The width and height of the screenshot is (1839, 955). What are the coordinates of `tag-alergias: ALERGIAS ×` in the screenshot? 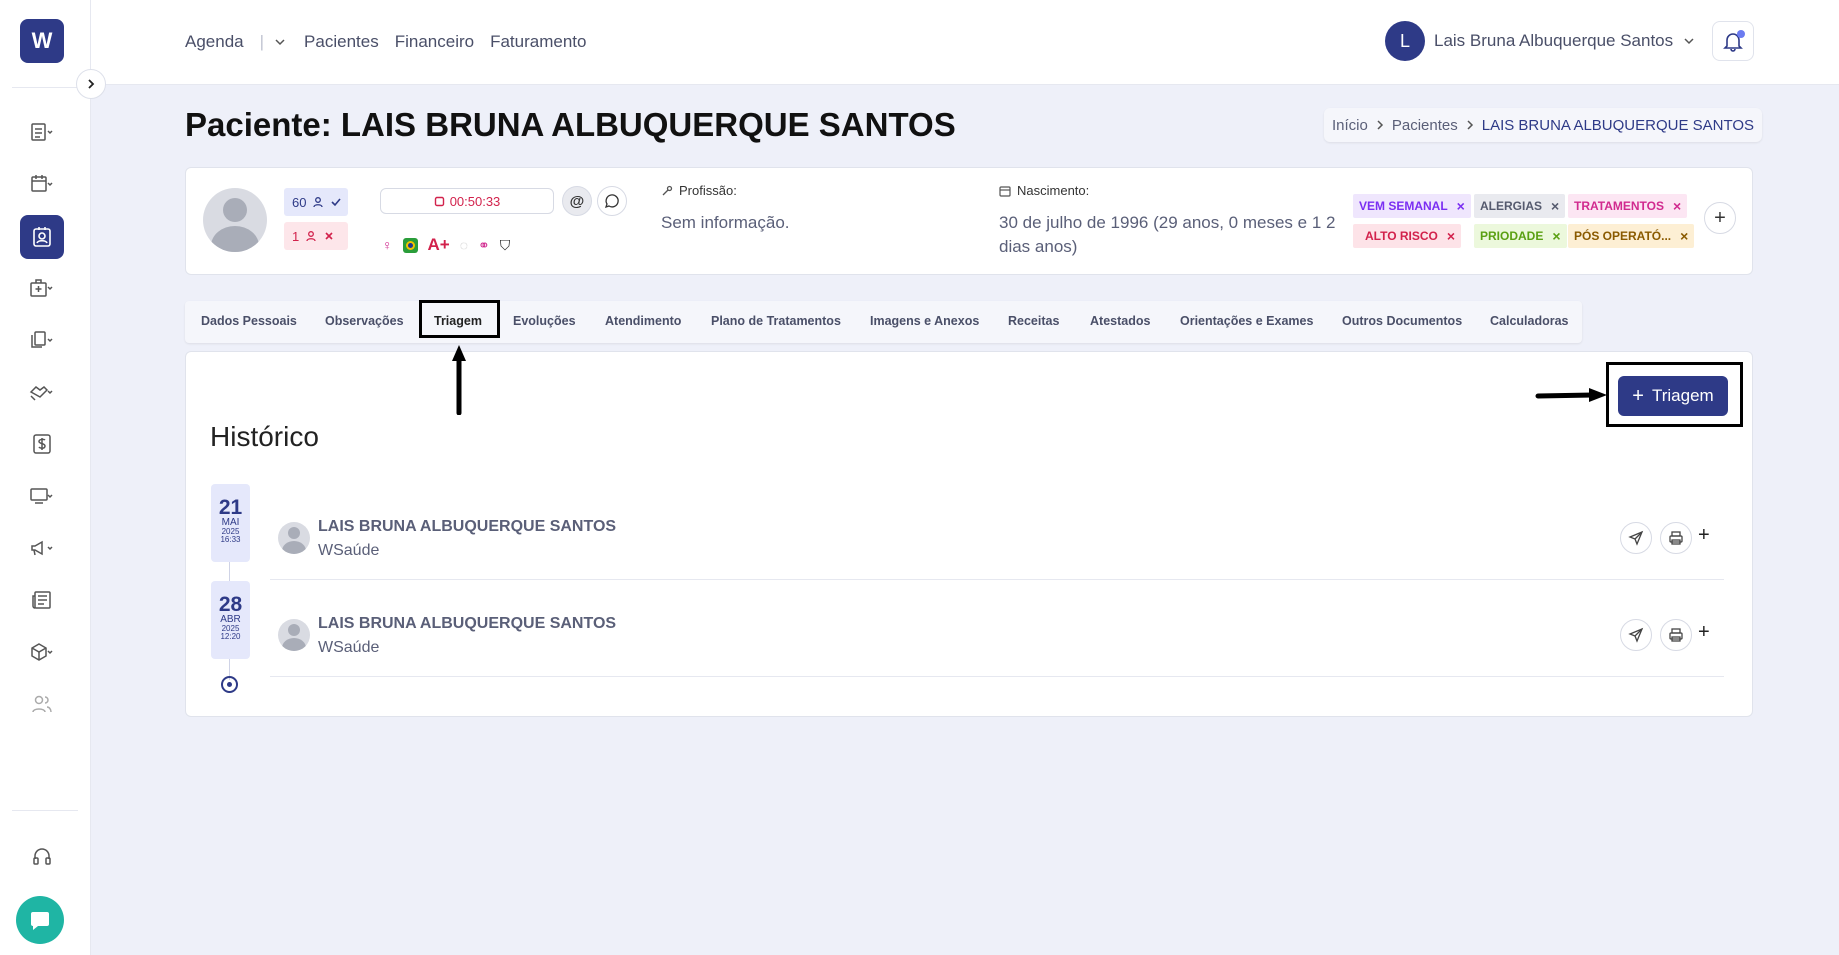 It's located at (1520, 206).